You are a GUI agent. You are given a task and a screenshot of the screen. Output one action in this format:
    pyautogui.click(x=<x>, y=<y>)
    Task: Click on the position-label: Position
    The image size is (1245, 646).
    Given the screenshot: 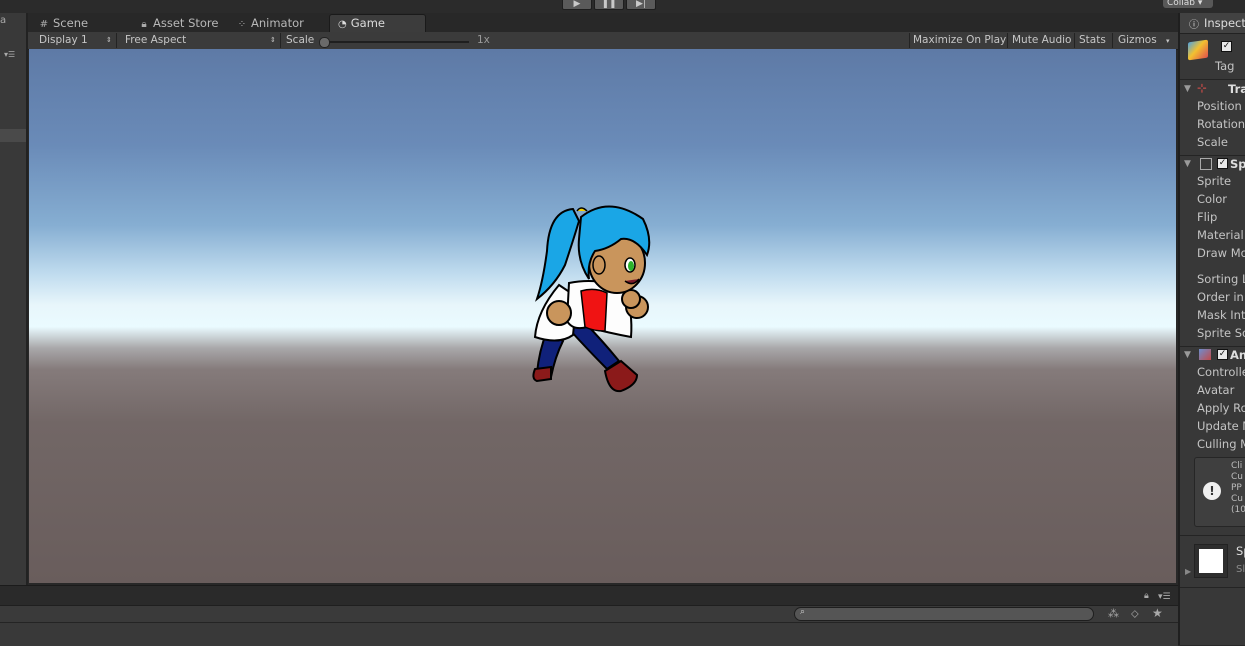 What is the action you would take?
    pyautogui.click(x=1219, y=106)
    